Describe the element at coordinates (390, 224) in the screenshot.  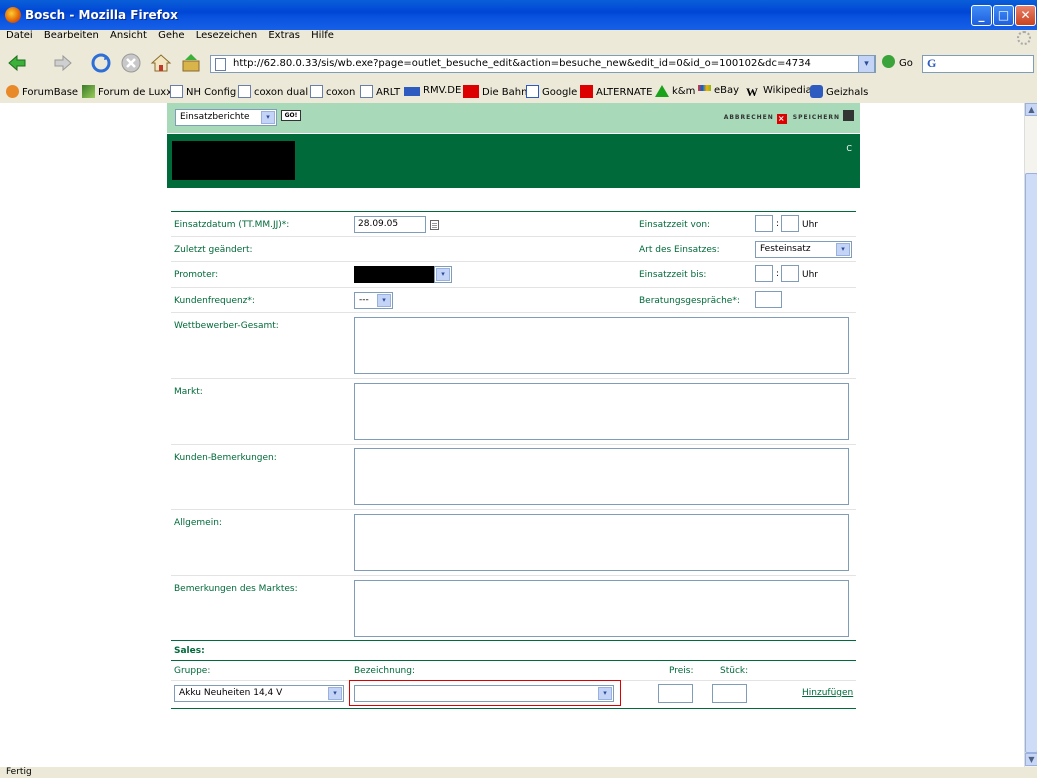
I see `einsatzdatum-input: 28.09.05` at that location.